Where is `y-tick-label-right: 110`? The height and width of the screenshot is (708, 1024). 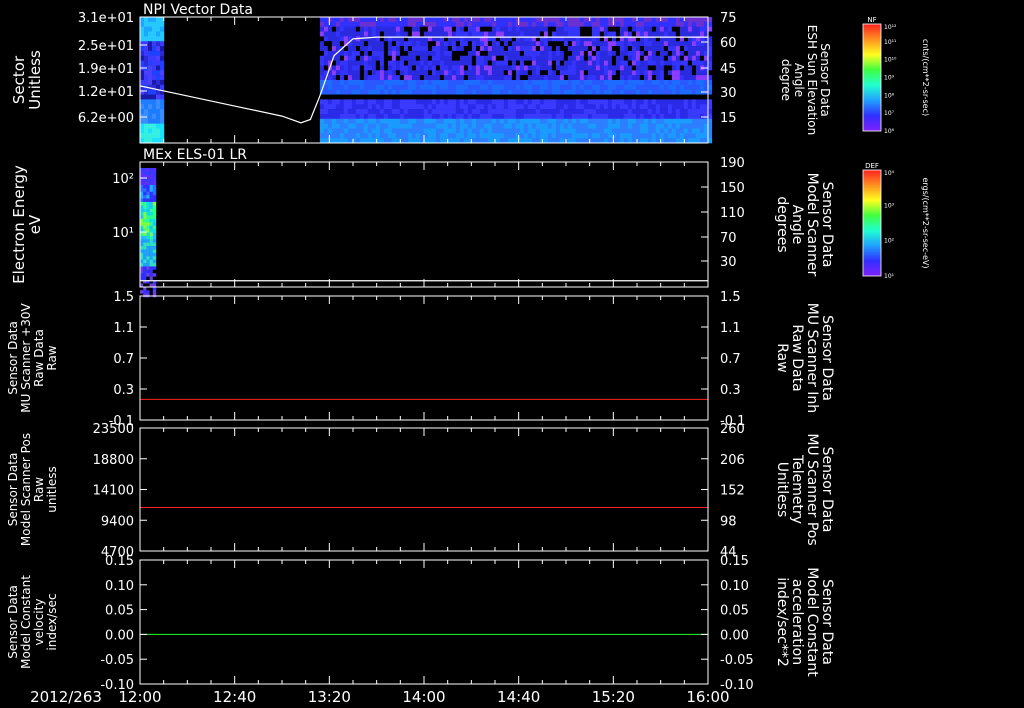
y-tick-label-right: 110 is located at coordinates (732, 213).